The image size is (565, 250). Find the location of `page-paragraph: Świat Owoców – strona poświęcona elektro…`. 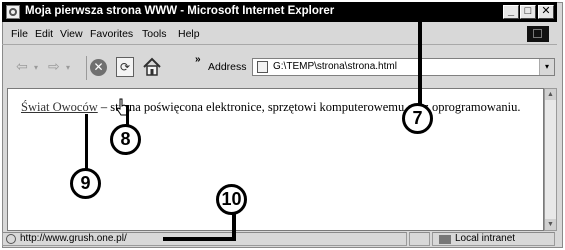

page-paragraph: Świat Owoców – strona poświęcona elektro… is located at coordinates (271, 107).